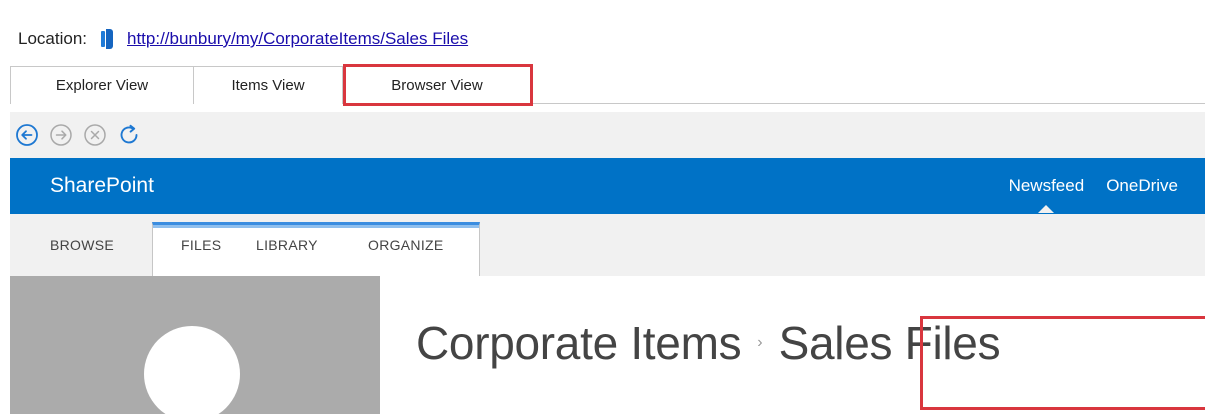  What do you see at coordinates (52, 38) in the screenshot?
I see `location-label: Location:` at bounding box center [52, 38].